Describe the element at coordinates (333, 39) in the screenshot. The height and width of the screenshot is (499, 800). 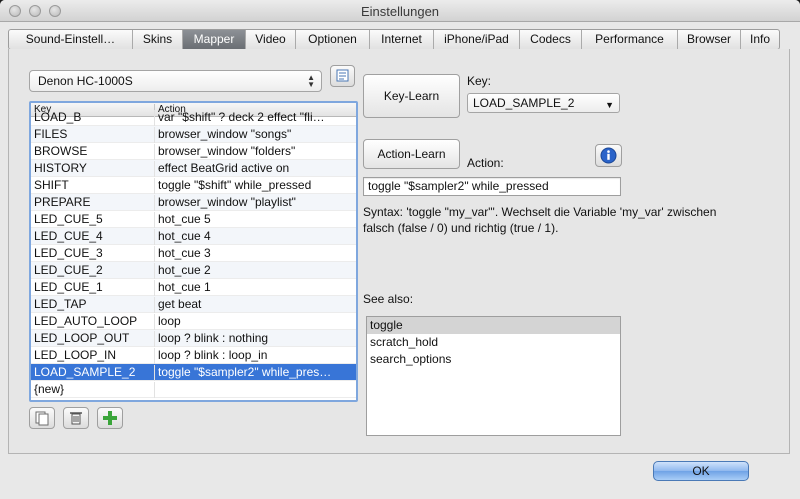
I see `tab-optionen: Optionen` at that location.